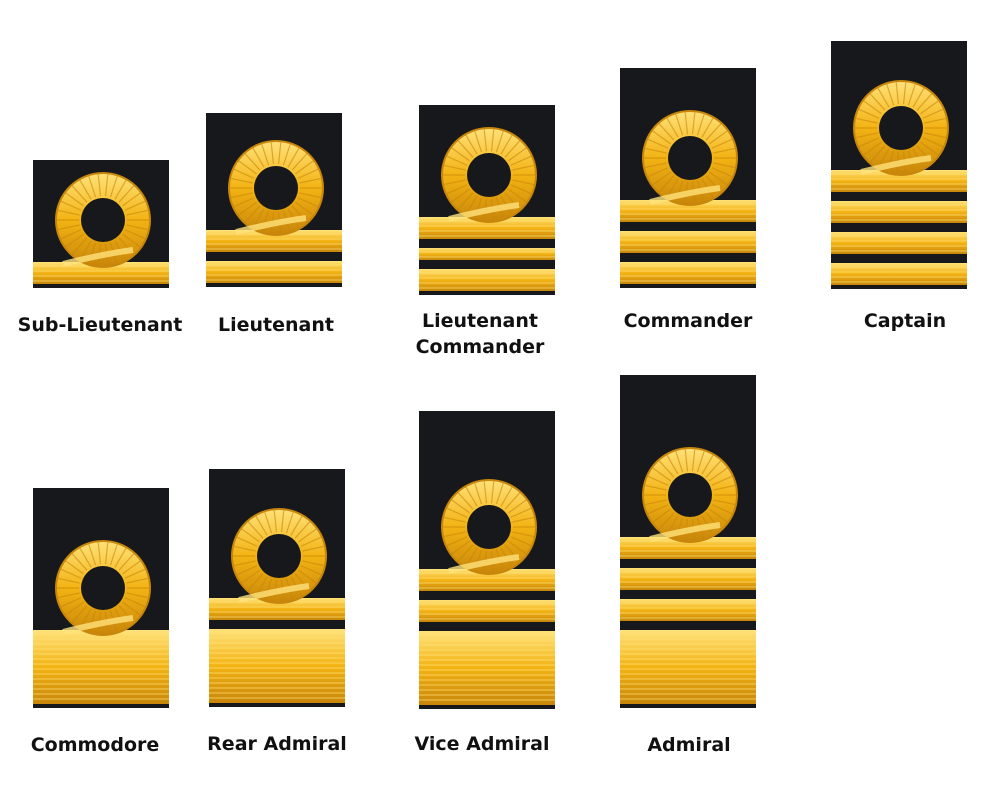 The width and height of the screenshot is (1000, 798). What do you see at coordinates (100, 325) in the screenshot?
I see `sub-lieutenant-label: Sub-Lieutenant` at bounding box center [100, 325].